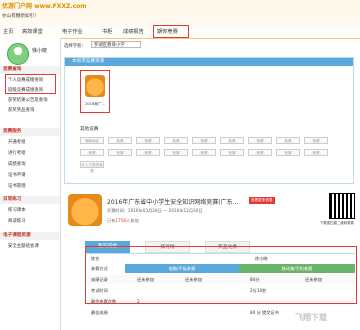 Image resolution: width=360 pixels, height=330 pixels. What do you see at coordinates (220, 258) in the screenshot?
I see `table-row-name: 姓名 徐小晓` at bounding box center [220, 258].